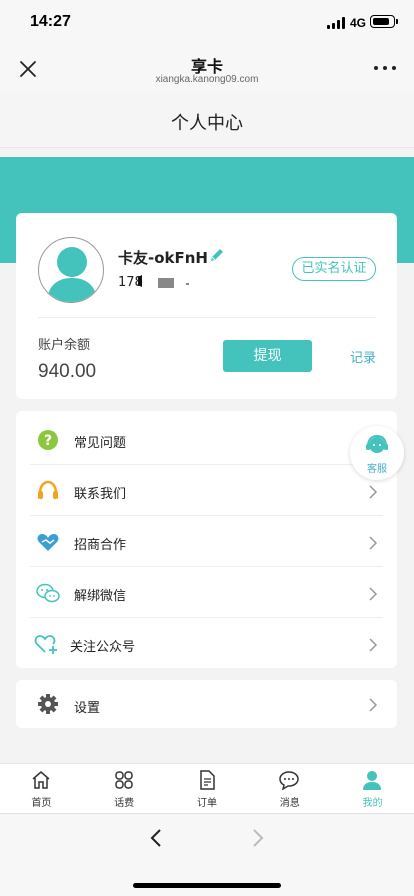 The height and width of the screenshot is (896, 414). Describe the element at coordinates (207, 22) in the screenshot. I see `status-bar: 14:27 4G` at that location.